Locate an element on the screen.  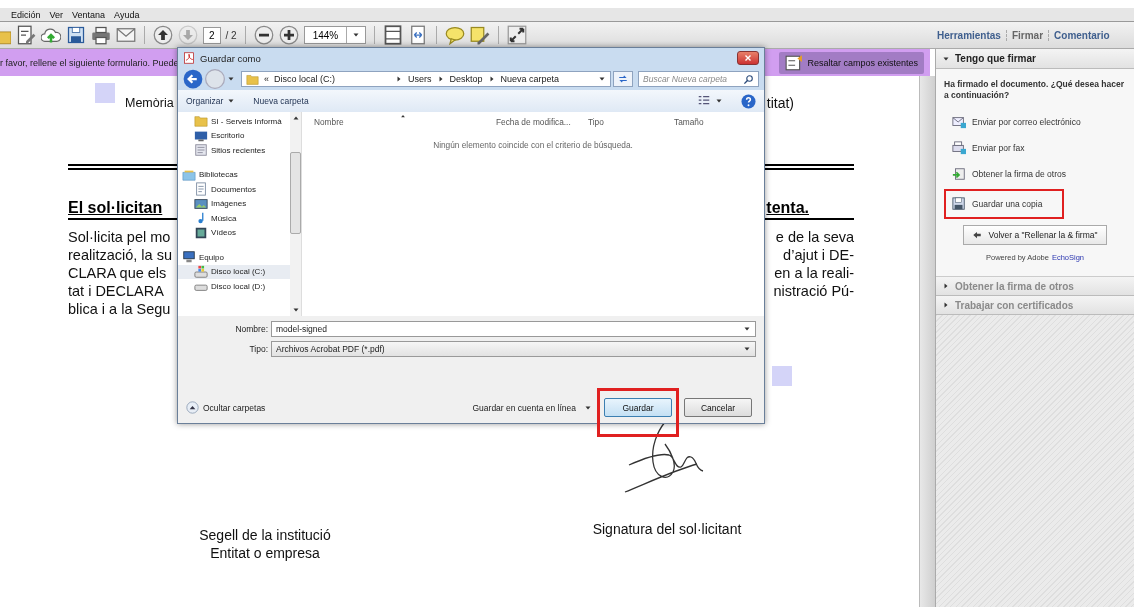
caret-icon is located at coordinates (747, 329).